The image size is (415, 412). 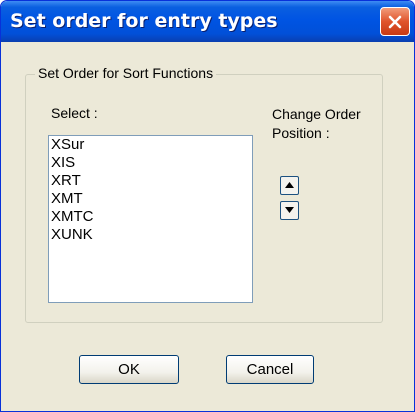 What do you see at coordinates (144, 21) in the screenshot?
I see `window-title: Set order for entry types` at bounding box center [144, 21].